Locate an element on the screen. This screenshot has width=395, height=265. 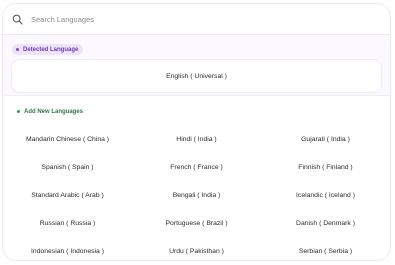
detected-language-option: English ( Universal ) is located at coordinates (196, 76).